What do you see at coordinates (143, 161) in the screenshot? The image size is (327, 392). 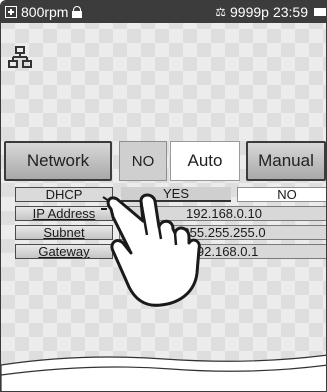 I see `no-button: NO` at bounding box center [143, 161].